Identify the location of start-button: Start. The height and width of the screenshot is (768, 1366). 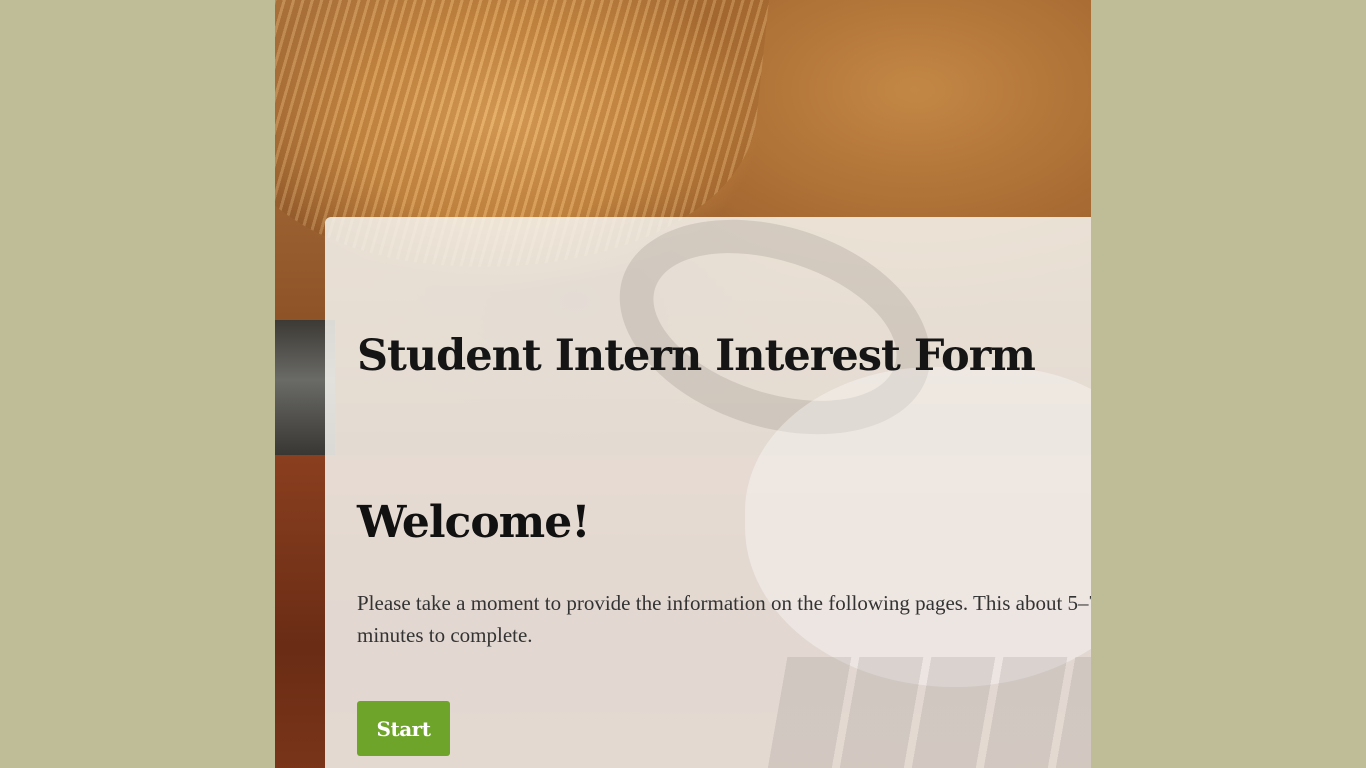
(403, 728).